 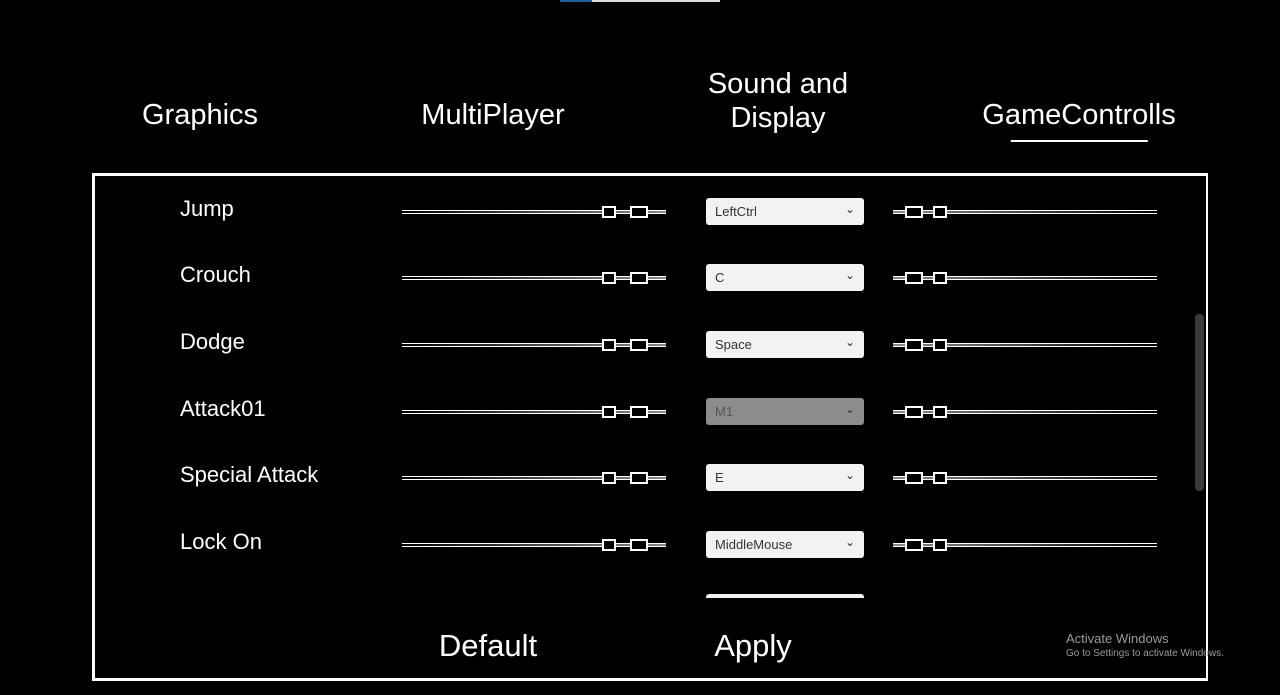 I want to click on selected-key: LeftCtrl, so click(x=736, y=211).